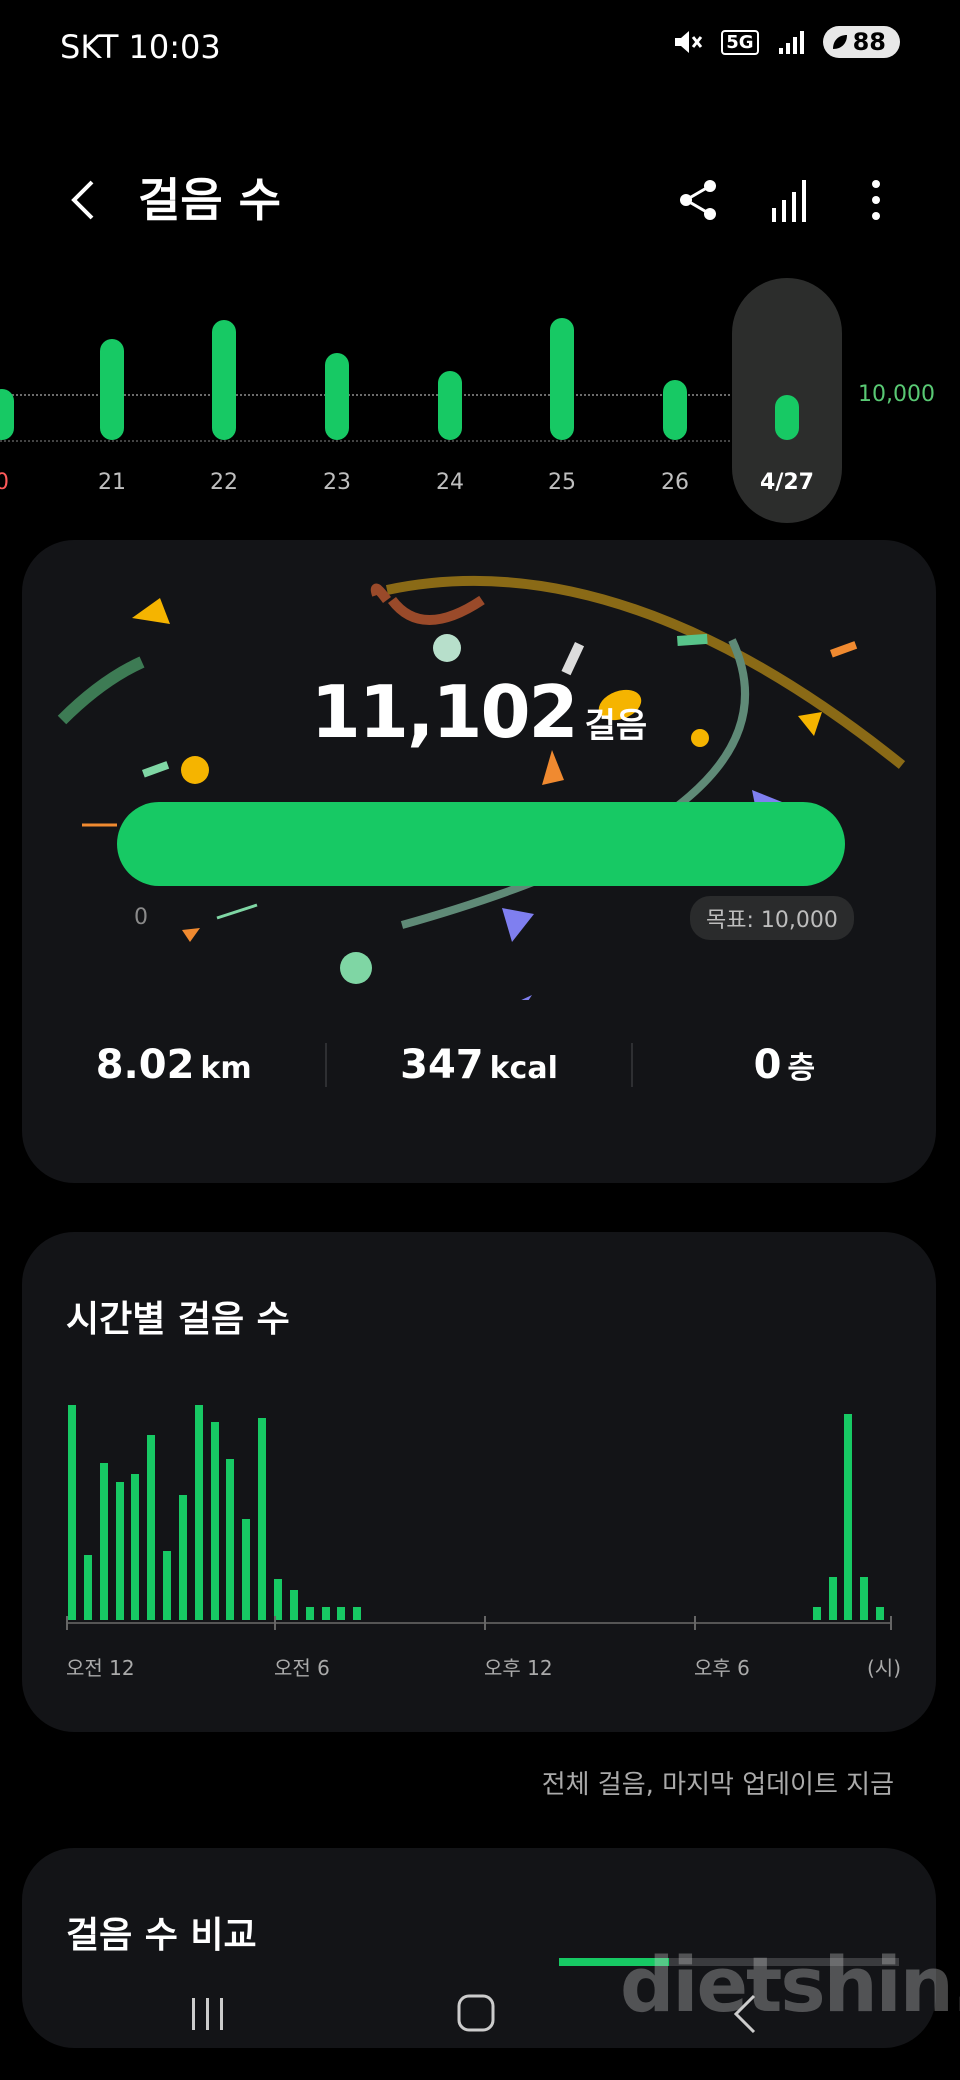 The image size is (960, 2080). What do you see at coordinates (226, 1068) in the screenshot?
I see `distance-unit: km` at bounding box center [226, 1068].